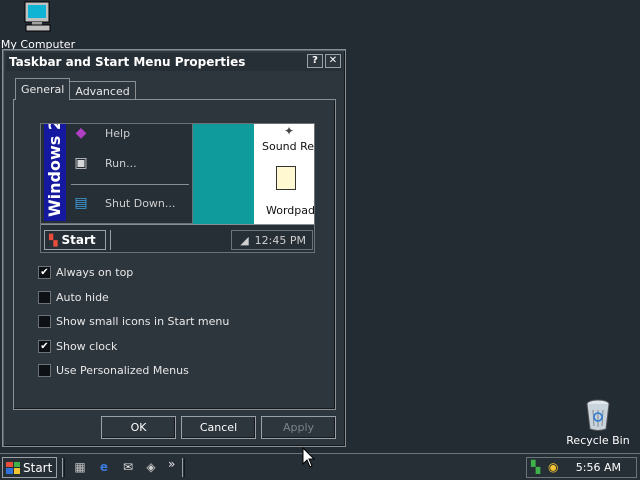 The width and height of the screenshot is (640, 480). I want to click on preview-clock: 12:45 PM, so click(280, 240).